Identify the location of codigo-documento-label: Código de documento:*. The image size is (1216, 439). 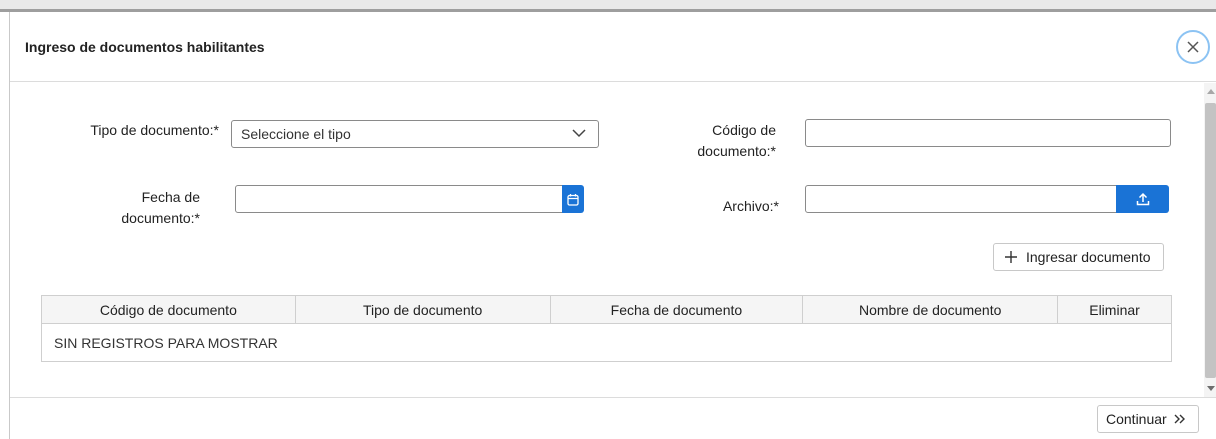
(693, 141).